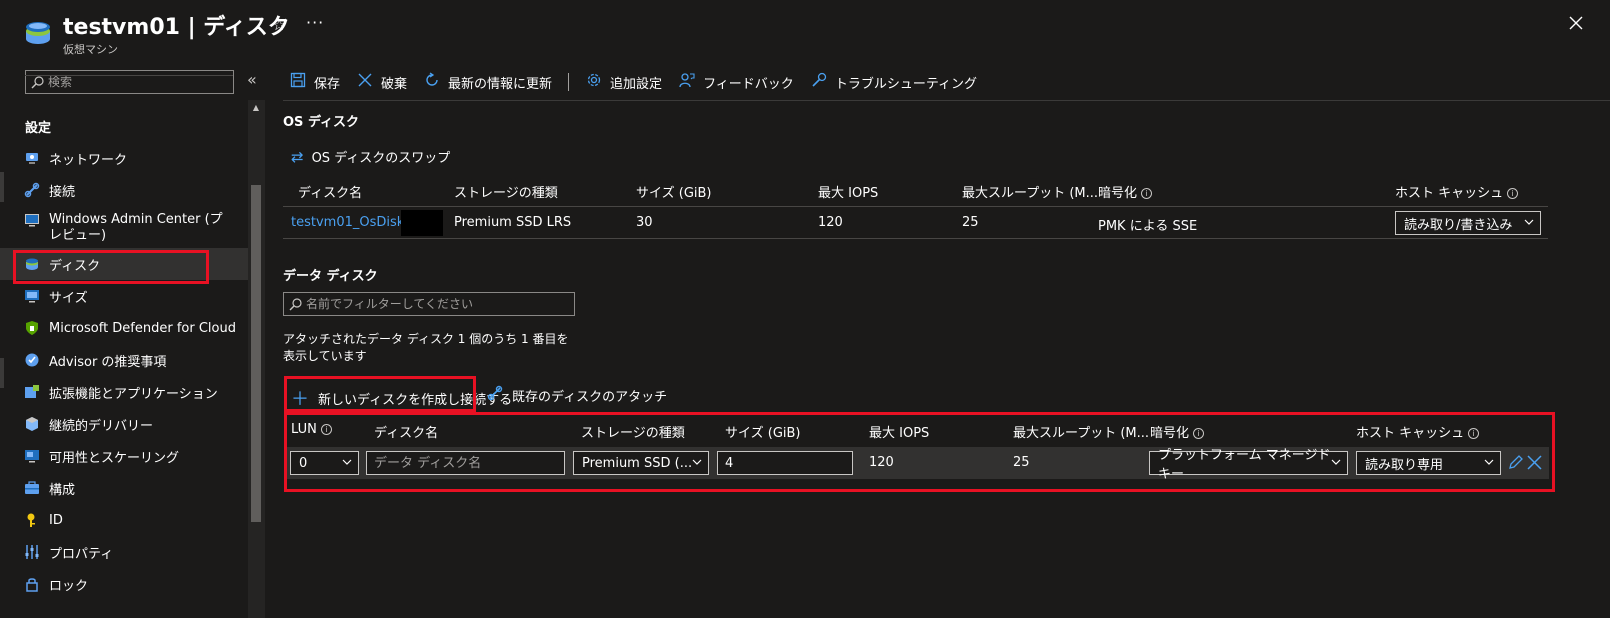 The height and width of the screenshot is (618, 1610). I want to click on page-subtitle: 仮想マシン, so click(90, 49).